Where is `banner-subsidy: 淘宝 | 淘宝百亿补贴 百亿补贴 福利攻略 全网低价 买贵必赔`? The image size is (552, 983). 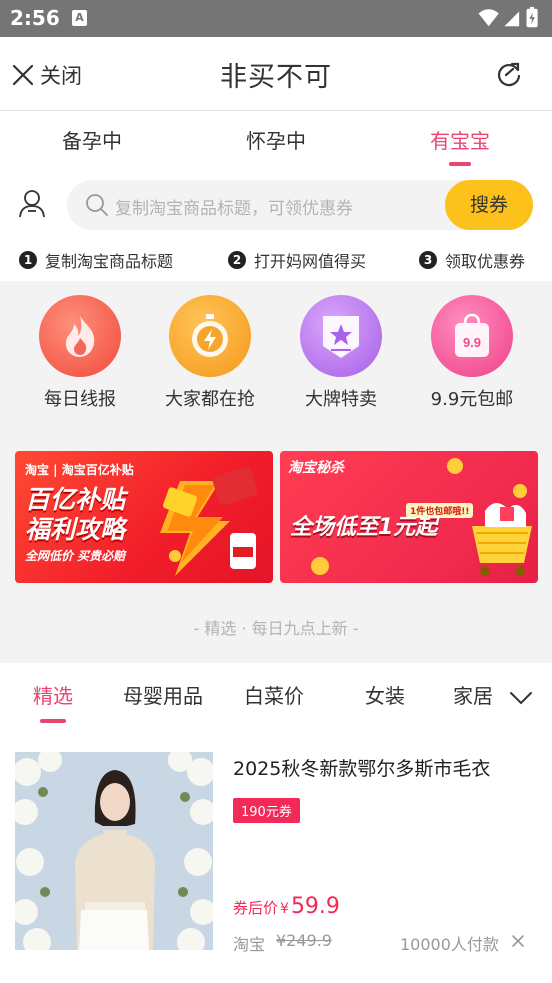 banner-subsidy: 淘宝 | 淘宝百亿补贴 百亿补贴 福利攻略 全网低价 买贵必赔 is located at coordinates (144, 517).